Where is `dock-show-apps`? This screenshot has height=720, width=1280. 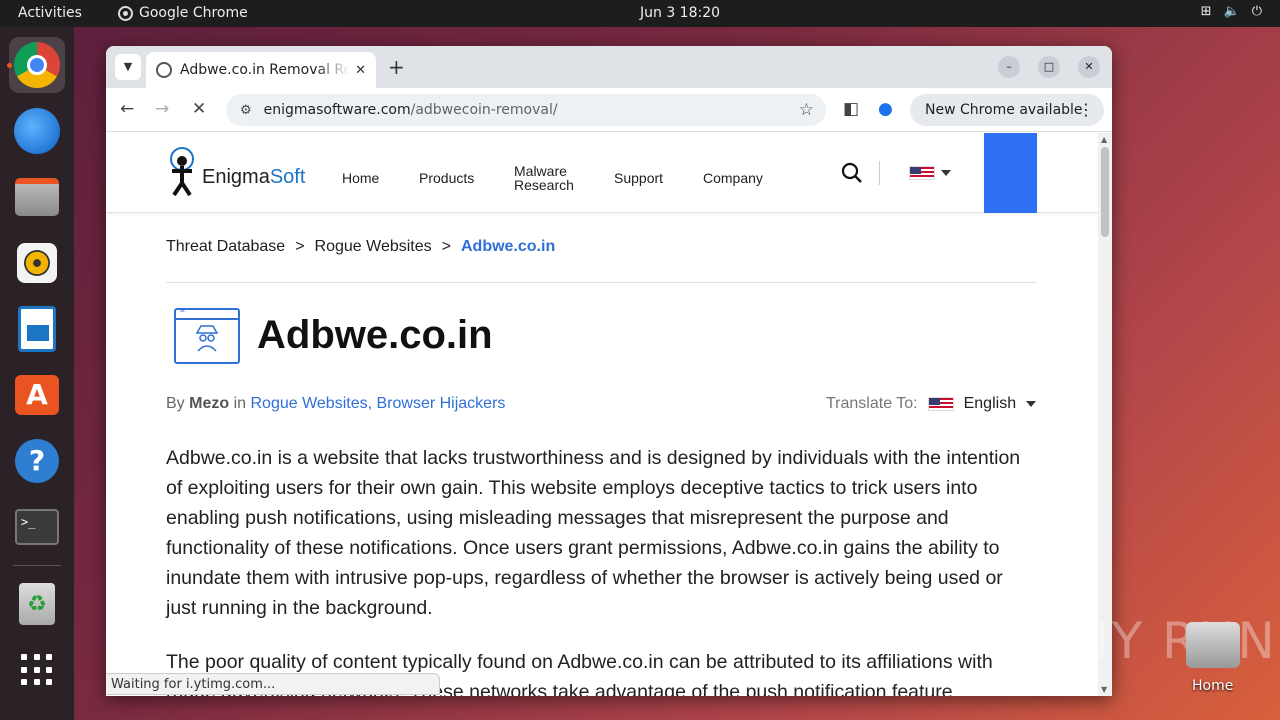 dock-show-apps is located at coordinates (37, 670).